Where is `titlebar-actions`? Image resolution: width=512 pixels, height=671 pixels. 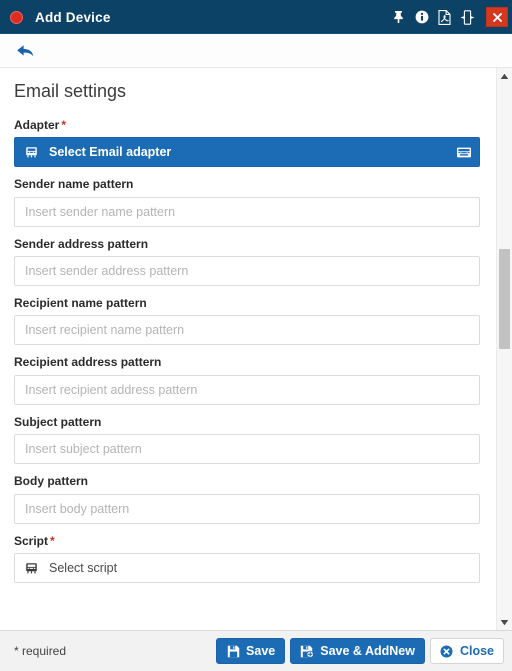 titlebar-actions is located at coordinates (449, 17).